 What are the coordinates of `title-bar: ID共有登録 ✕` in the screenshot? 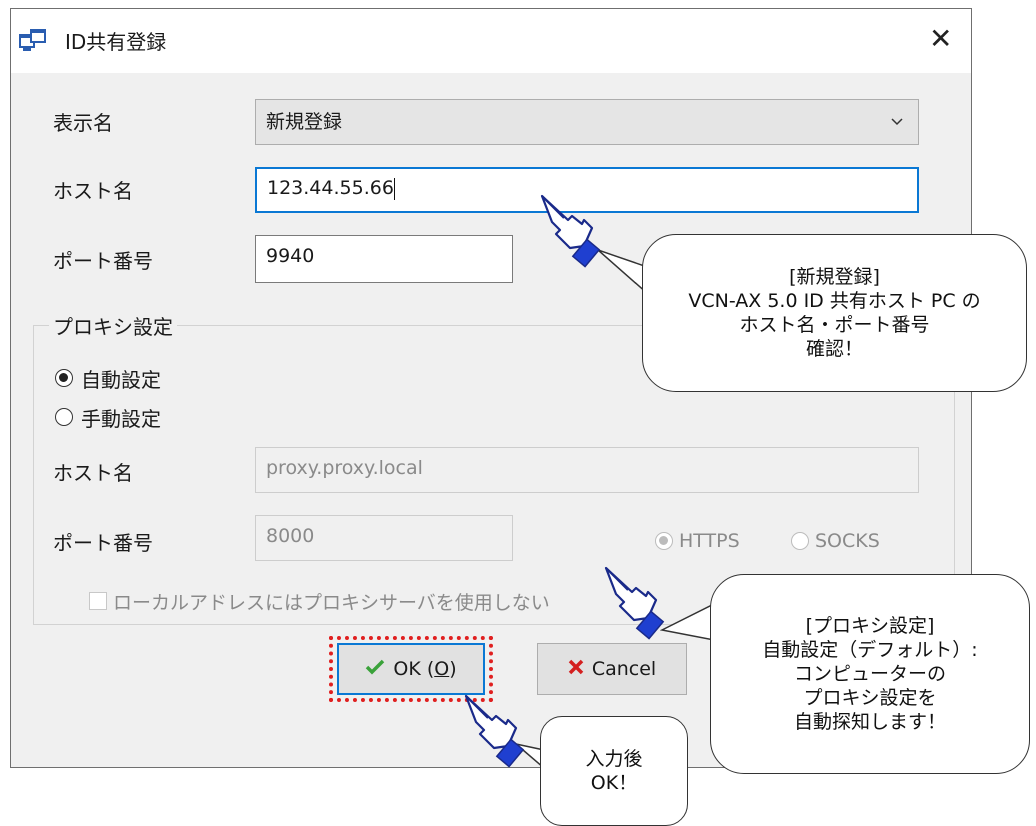 It's located at (491, 41).